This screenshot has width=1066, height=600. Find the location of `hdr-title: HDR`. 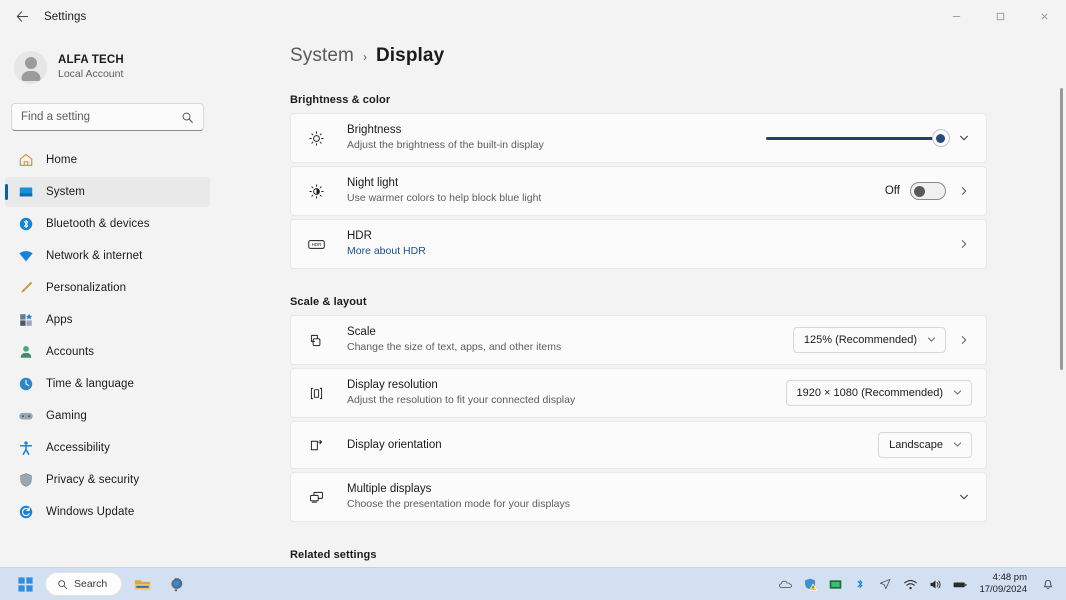

hdr-title: HDR is located at coordinates (359, 236).